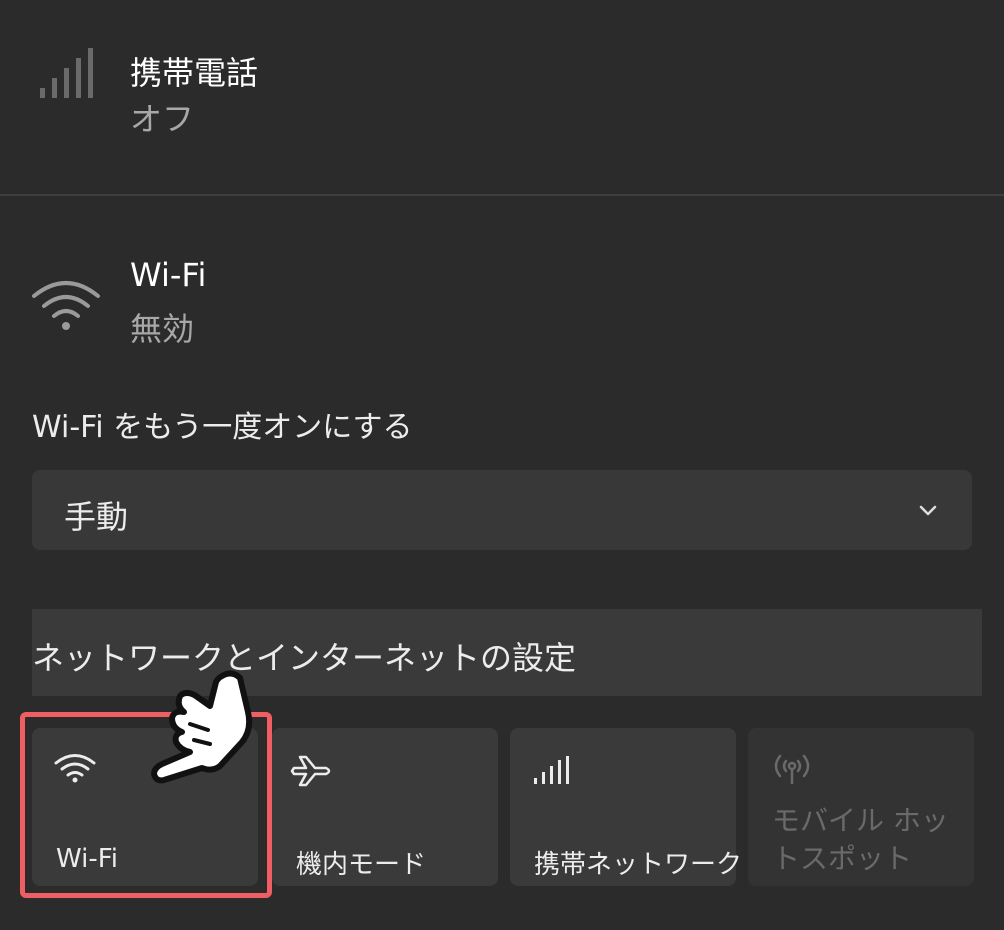 The height and width of the screenshot is (930, 1004). What do you see at coordinates (361, 865) in the screenshot?
I see `quick-tile-label: 機内モード` at bounding box center [361, 865].